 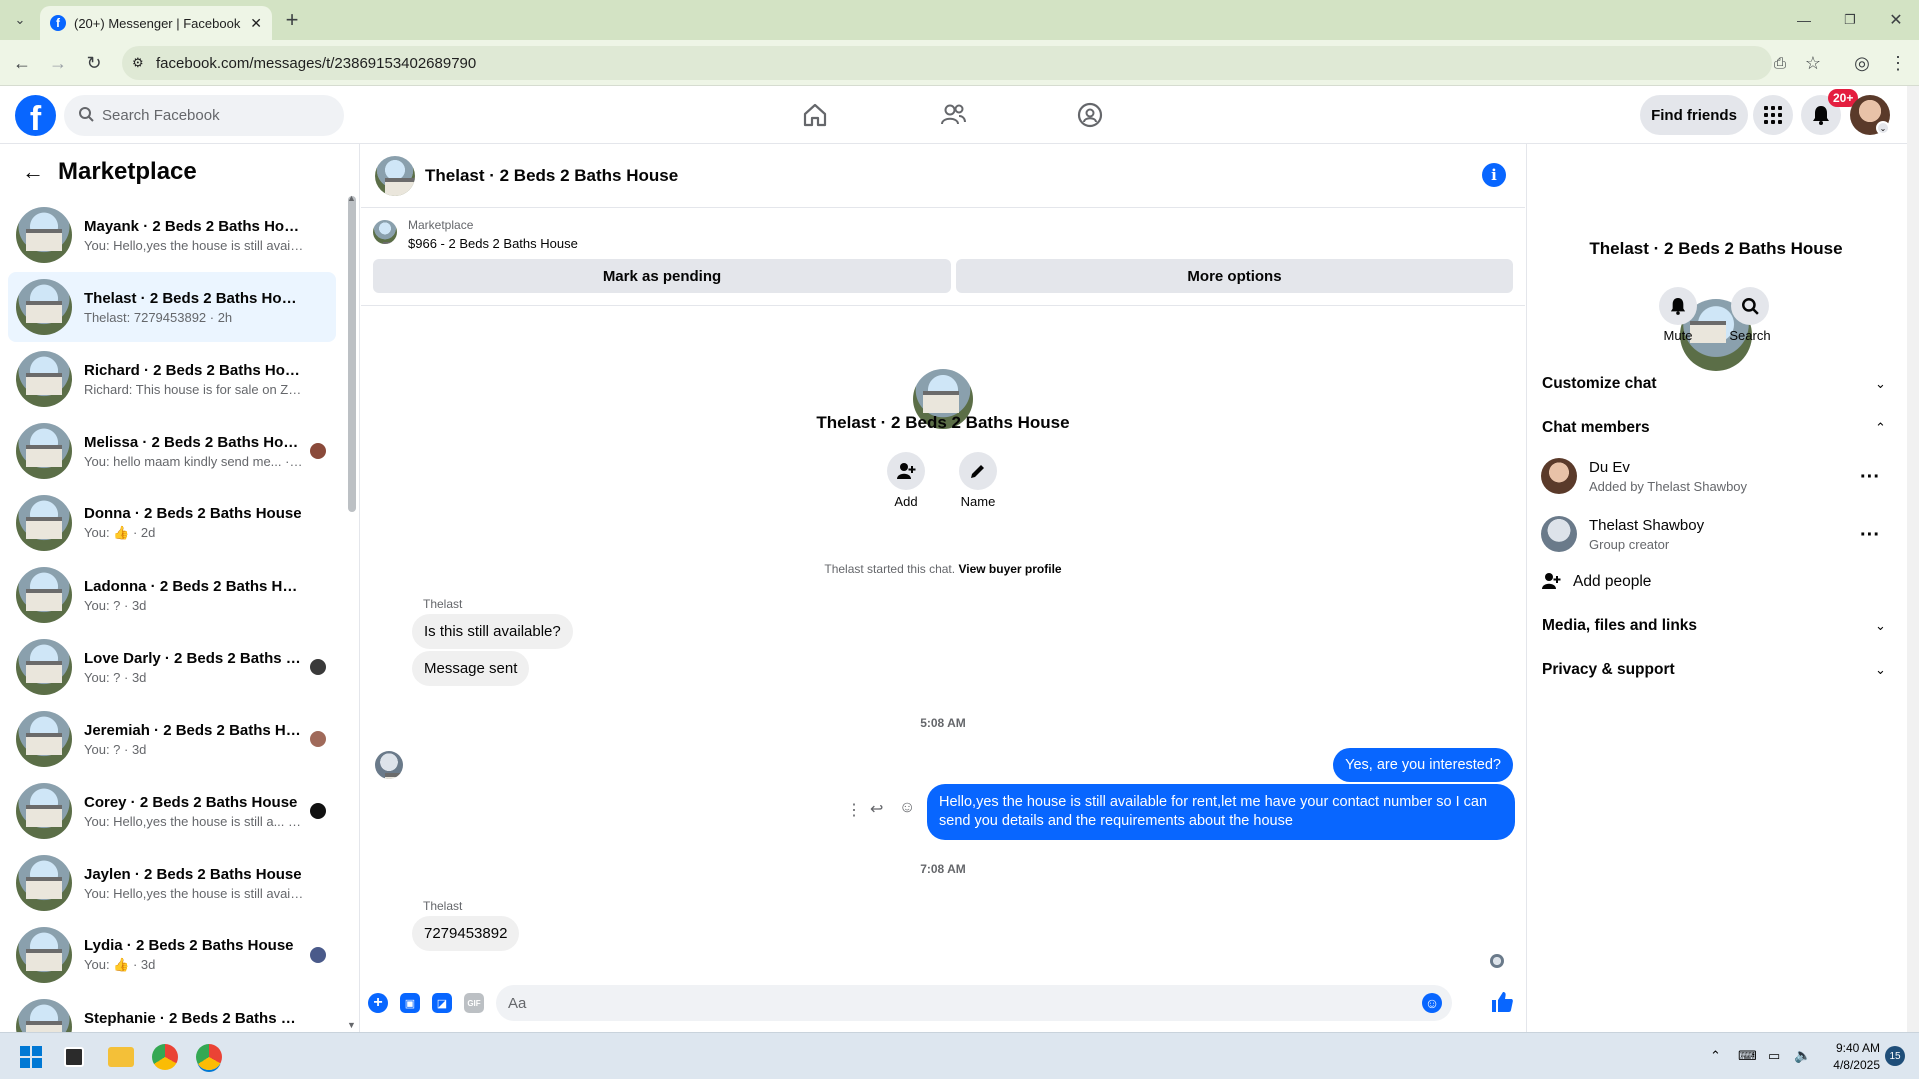 I want to click on chat-members-section: Chat members, so click(x=1596, y=428).